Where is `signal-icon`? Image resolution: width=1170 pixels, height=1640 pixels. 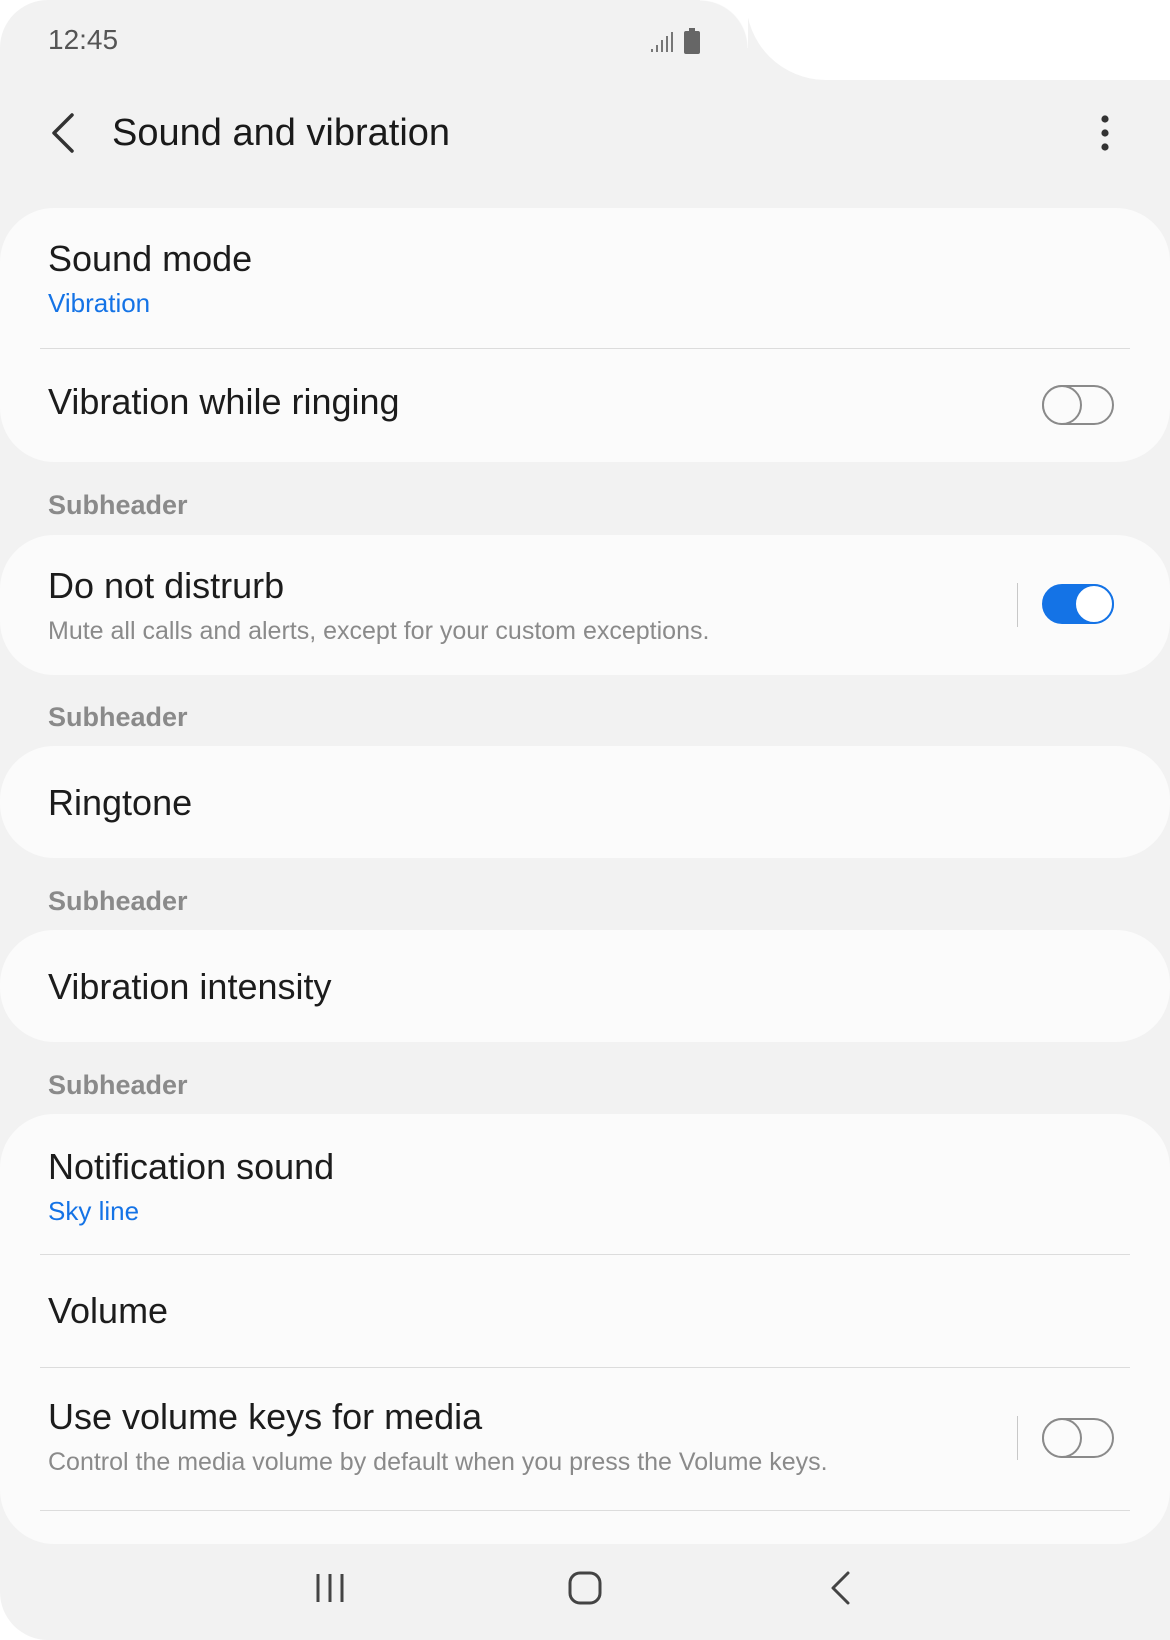 signal-icon is located at coordinates (662, 44).